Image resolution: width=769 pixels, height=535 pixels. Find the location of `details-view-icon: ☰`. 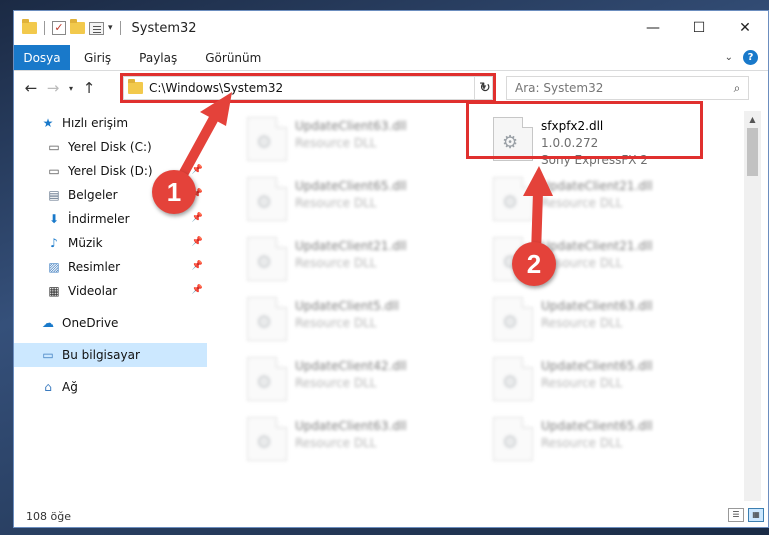

details-view-icon: ☰ is located at coordinates (736, 515).